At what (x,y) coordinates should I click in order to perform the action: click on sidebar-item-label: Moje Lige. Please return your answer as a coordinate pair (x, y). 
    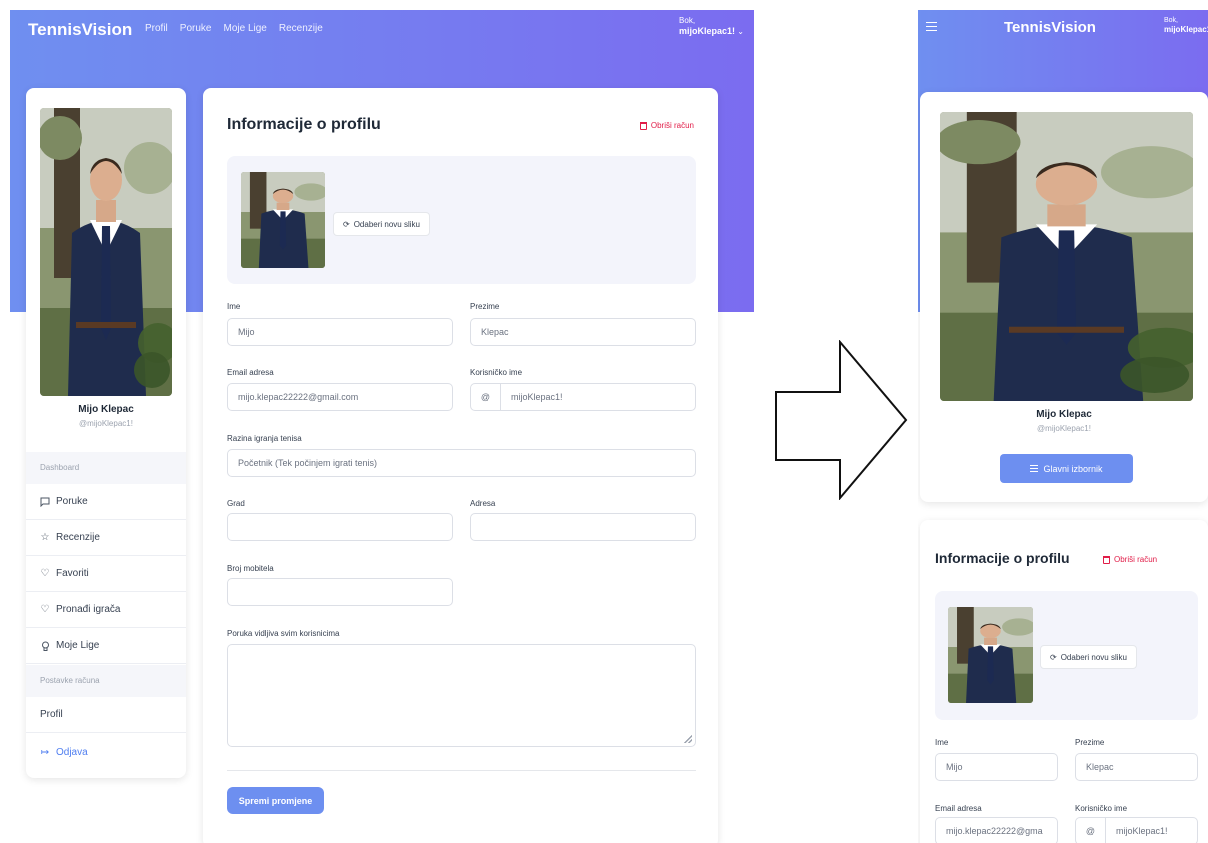
    Looking at the image, I should click on (78, 645).